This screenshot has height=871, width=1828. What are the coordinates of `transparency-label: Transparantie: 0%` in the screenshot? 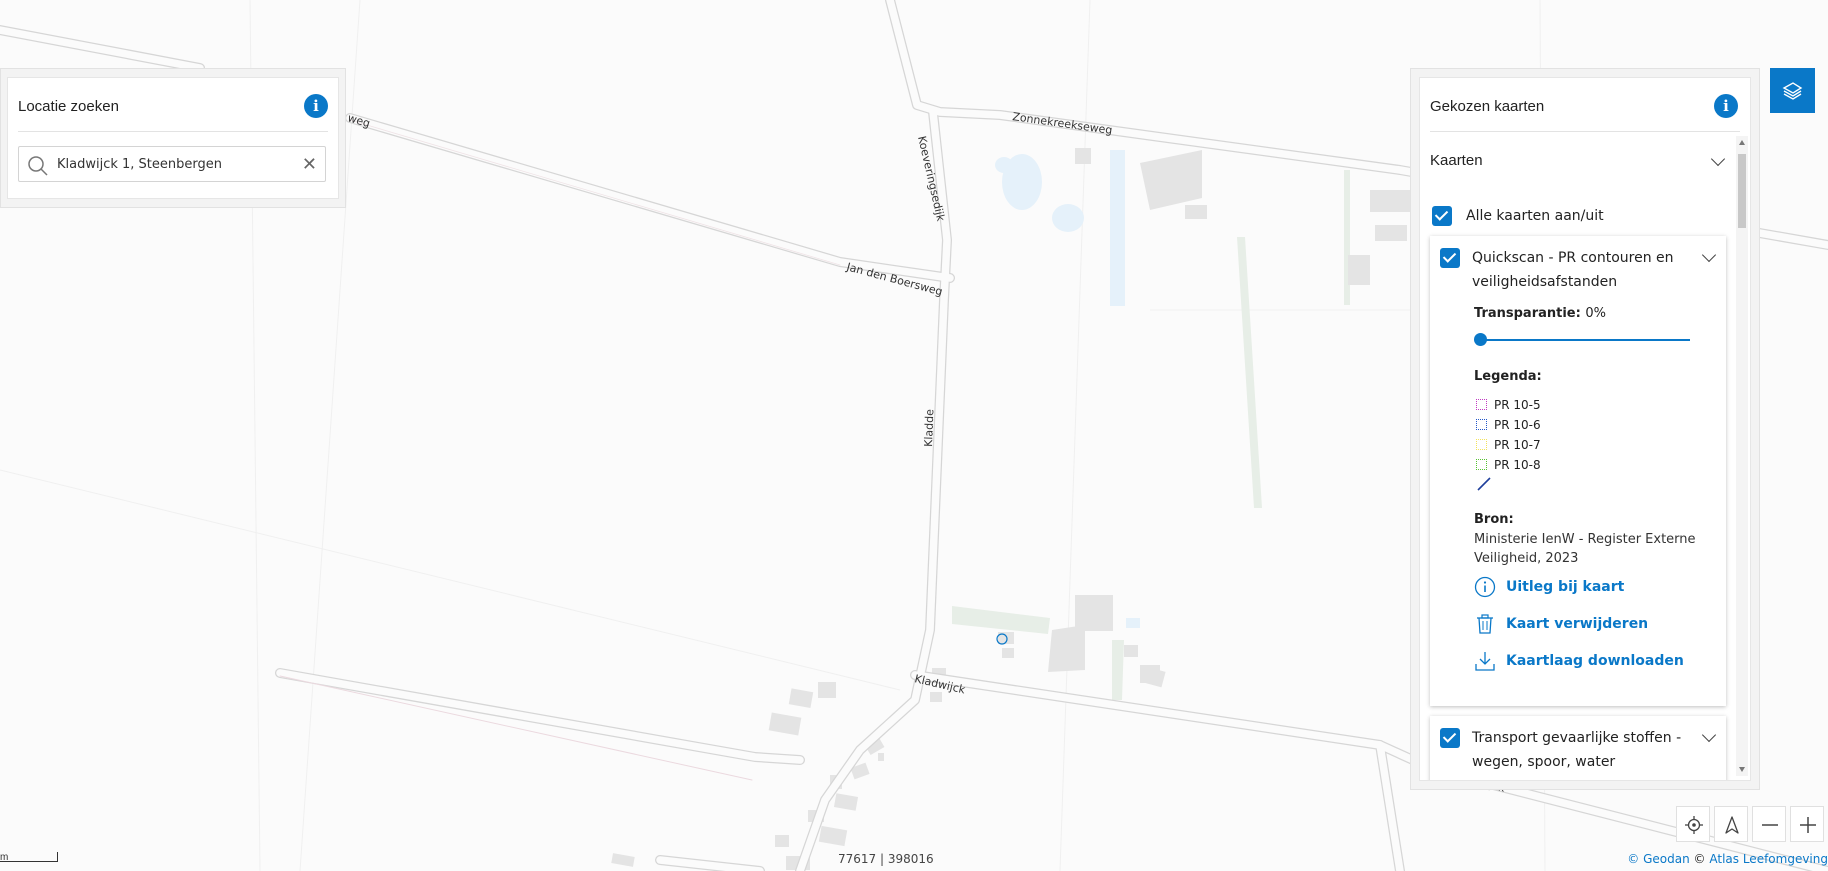 It's located at (1540, 313).